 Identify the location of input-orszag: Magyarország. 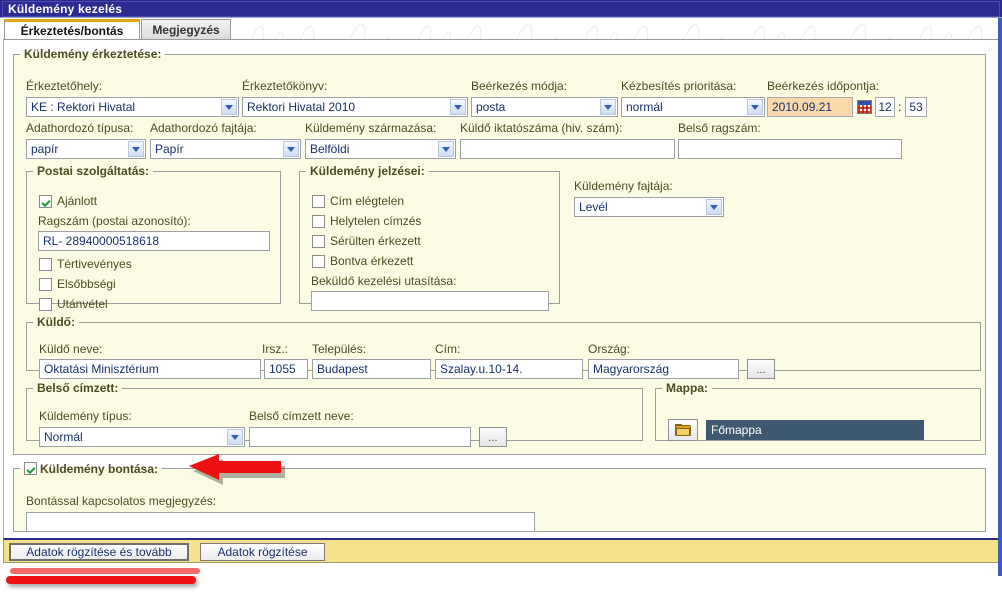
(663, 369).